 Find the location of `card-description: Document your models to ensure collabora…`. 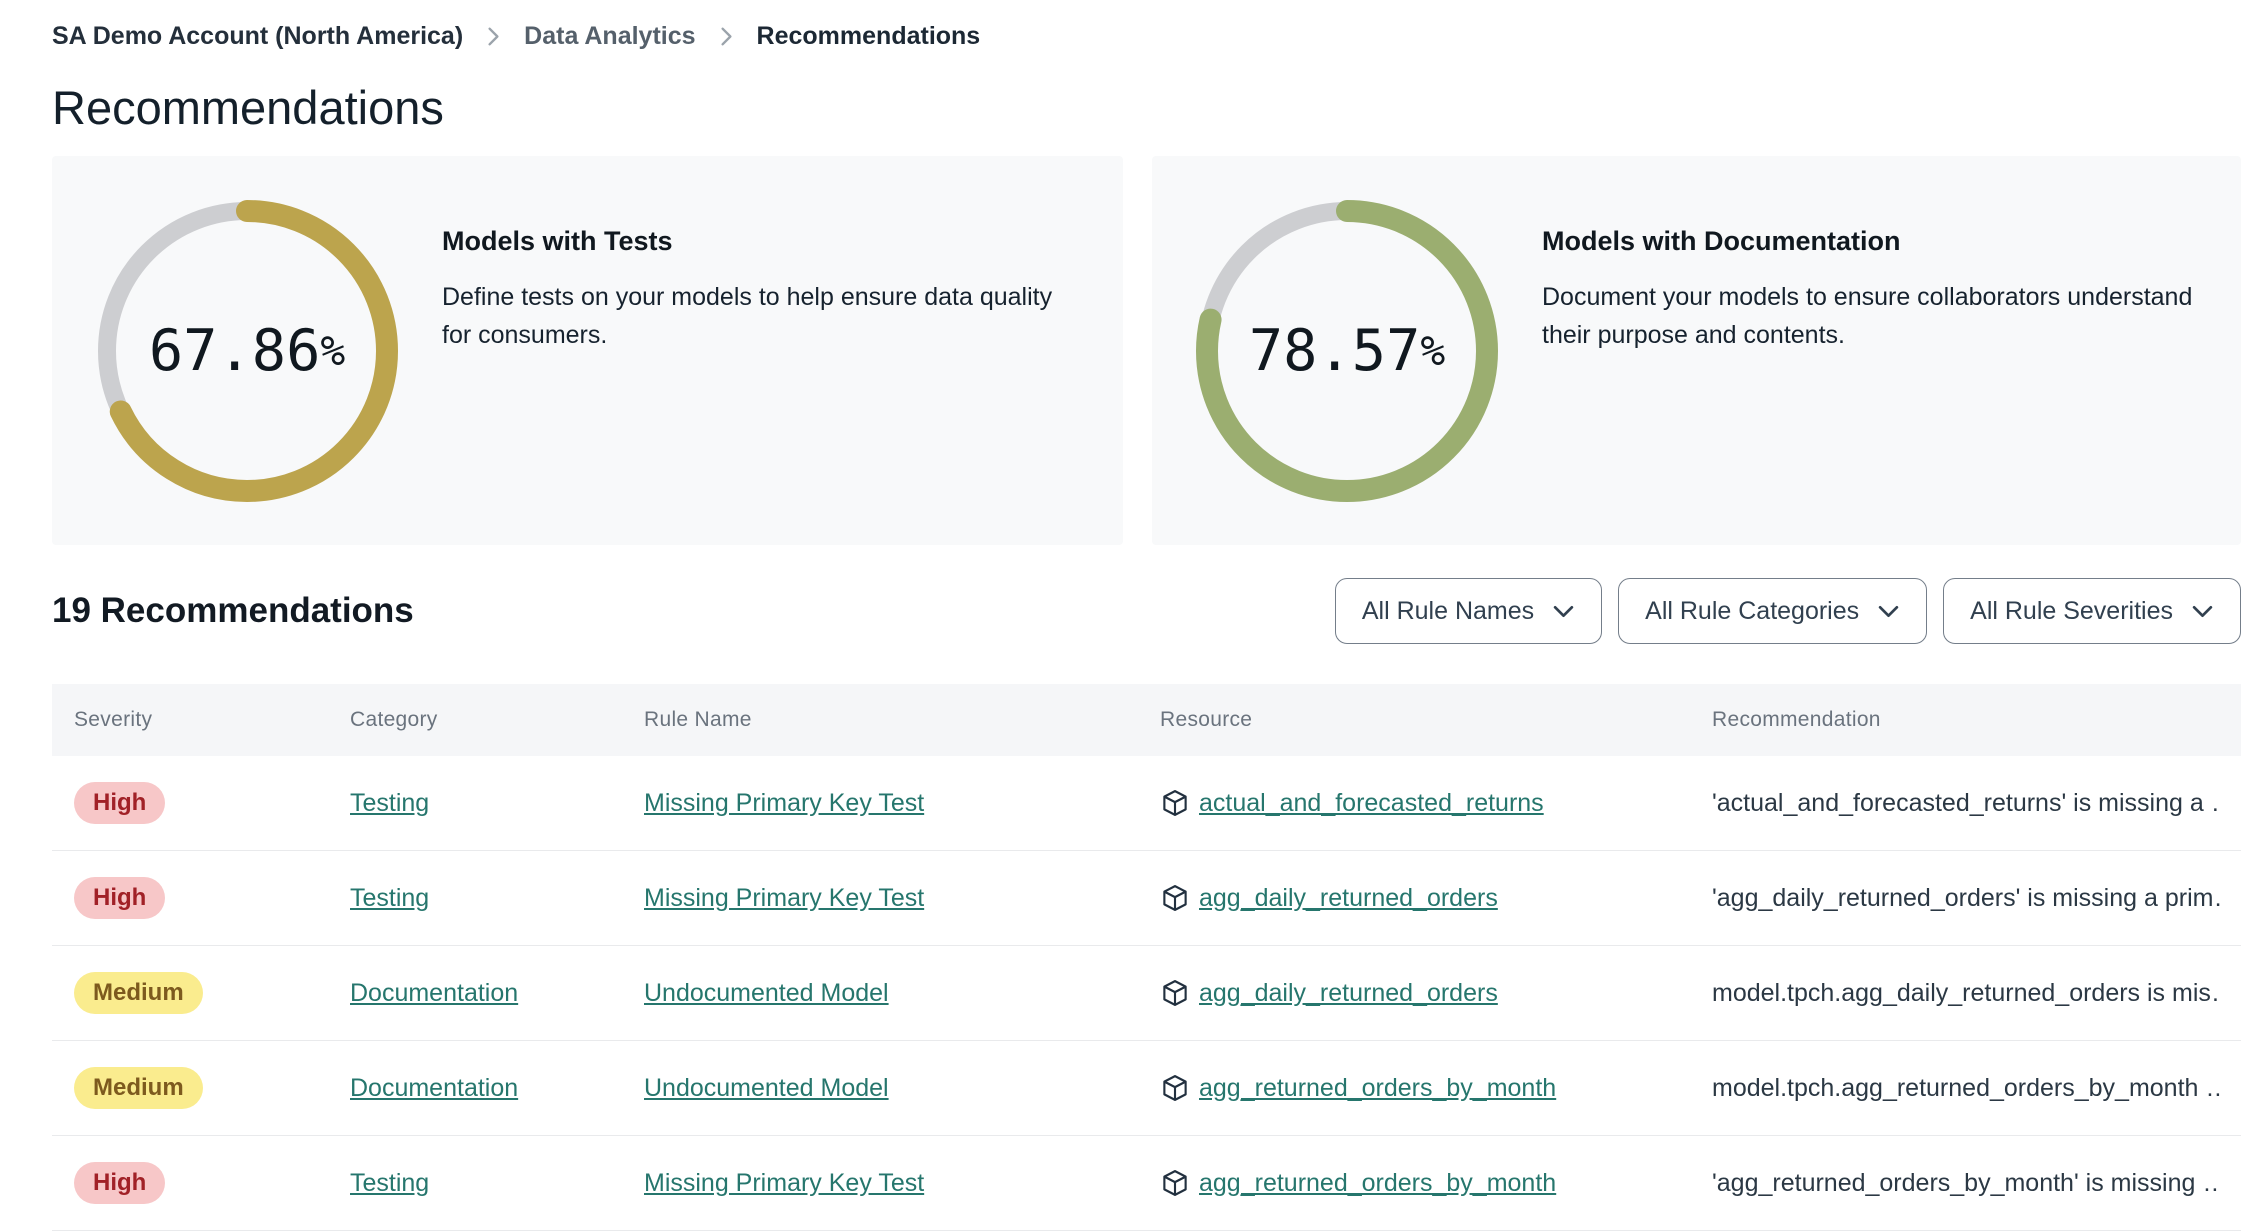

card-description: Document your models to ensure collabora… is located at coordinates (1867, 316).